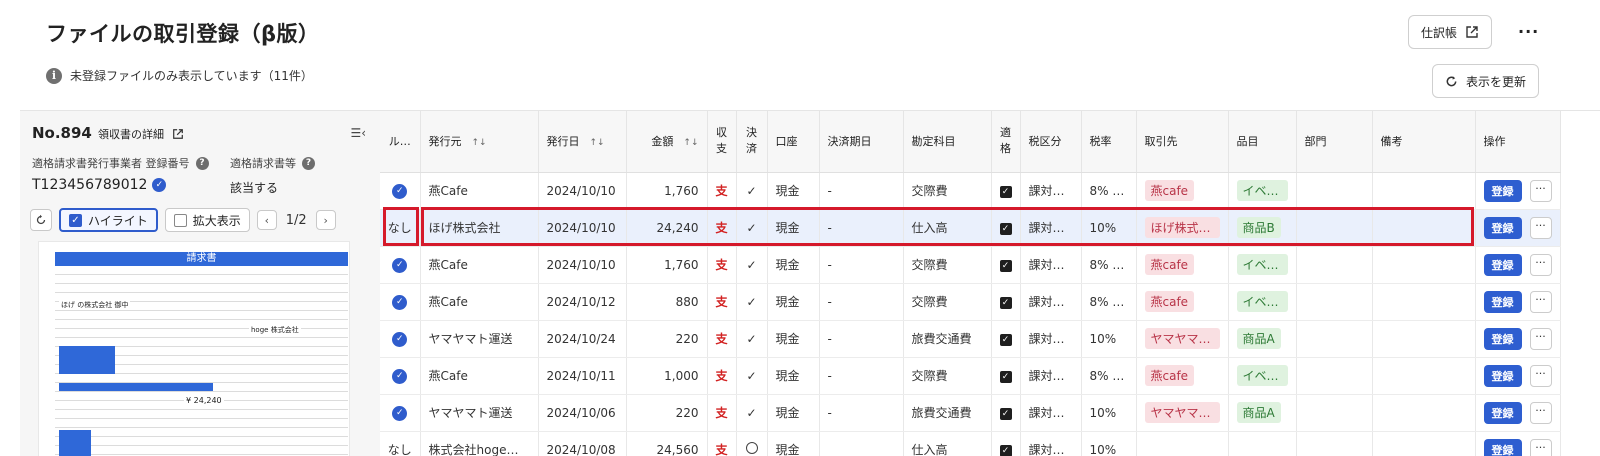 The image size is (1600, 456). What do you see at coordinates (479, 376) in the screenshot?
I see `issuer-cell: 燕Cafe` at bounding box center [479, 376].